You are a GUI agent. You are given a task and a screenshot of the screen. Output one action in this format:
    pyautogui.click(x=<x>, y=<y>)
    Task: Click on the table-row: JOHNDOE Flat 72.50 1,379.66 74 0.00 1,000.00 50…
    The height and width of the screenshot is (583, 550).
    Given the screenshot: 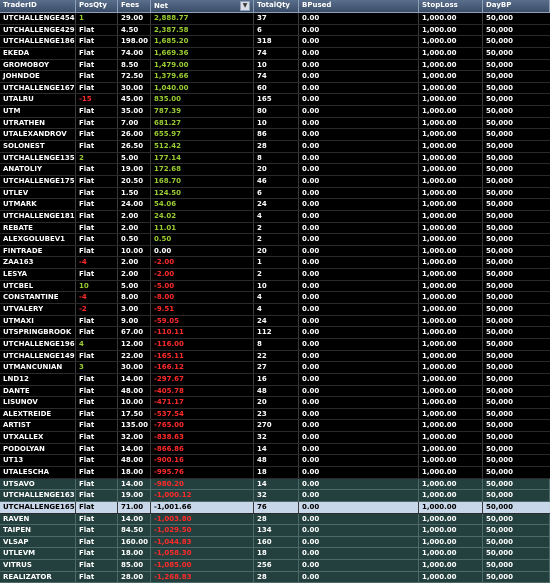 What is the action you would take?
    pyautogui.click(x=275, y=77)
    